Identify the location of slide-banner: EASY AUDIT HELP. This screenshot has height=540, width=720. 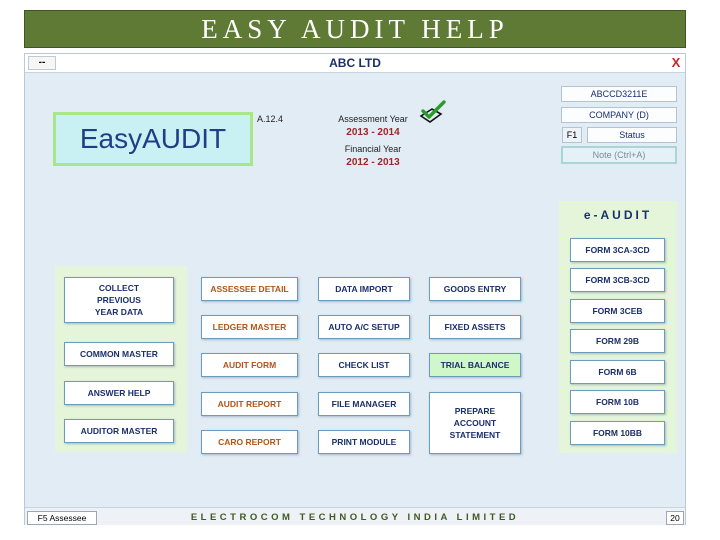
(355, 29).